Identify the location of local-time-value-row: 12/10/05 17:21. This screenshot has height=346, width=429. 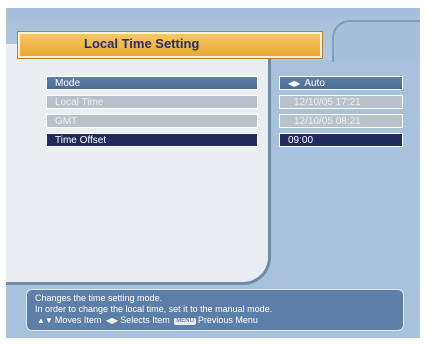
(341, 102).